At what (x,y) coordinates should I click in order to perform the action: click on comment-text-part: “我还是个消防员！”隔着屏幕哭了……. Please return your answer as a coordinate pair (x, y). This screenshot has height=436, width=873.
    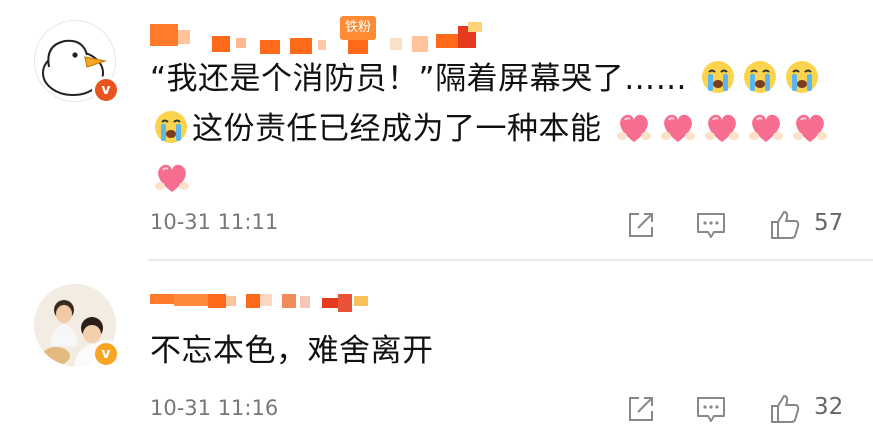
    Looking at the image, I should click on (419, 79).